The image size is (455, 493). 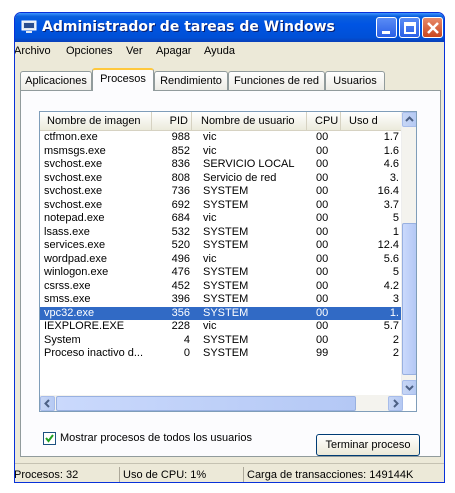 What do you see at coordinates (219, 51) in the screenshot?
I see `menu-ayuda: Ayuda` at bounding box center [219, 51].